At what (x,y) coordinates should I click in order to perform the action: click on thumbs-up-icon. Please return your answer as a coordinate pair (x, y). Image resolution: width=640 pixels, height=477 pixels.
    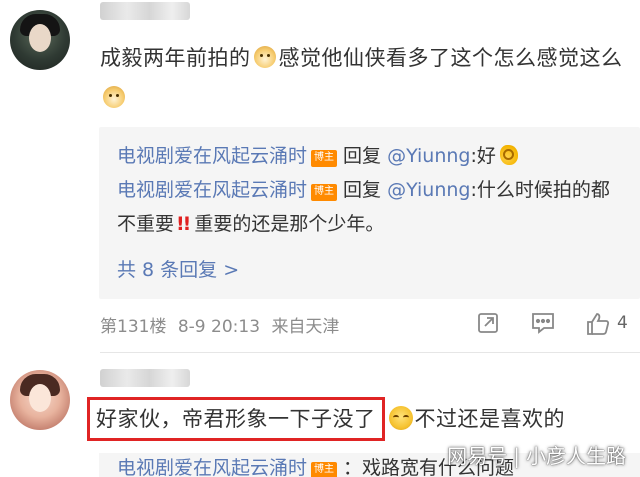
    Looking at the image, I should click on (598, 326).